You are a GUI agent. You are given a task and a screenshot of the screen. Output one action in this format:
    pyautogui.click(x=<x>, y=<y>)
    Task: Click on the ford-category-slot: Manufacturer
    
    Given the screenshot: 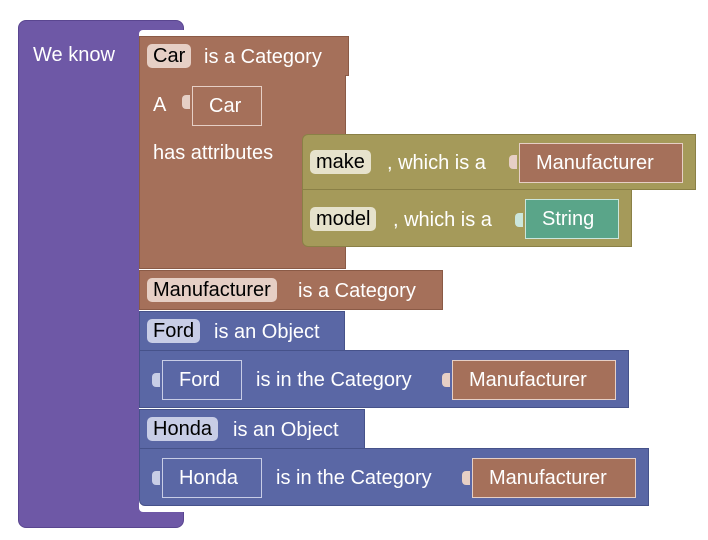 What is the action you would take?
    pyautogui.click(x=534, y=380)
    